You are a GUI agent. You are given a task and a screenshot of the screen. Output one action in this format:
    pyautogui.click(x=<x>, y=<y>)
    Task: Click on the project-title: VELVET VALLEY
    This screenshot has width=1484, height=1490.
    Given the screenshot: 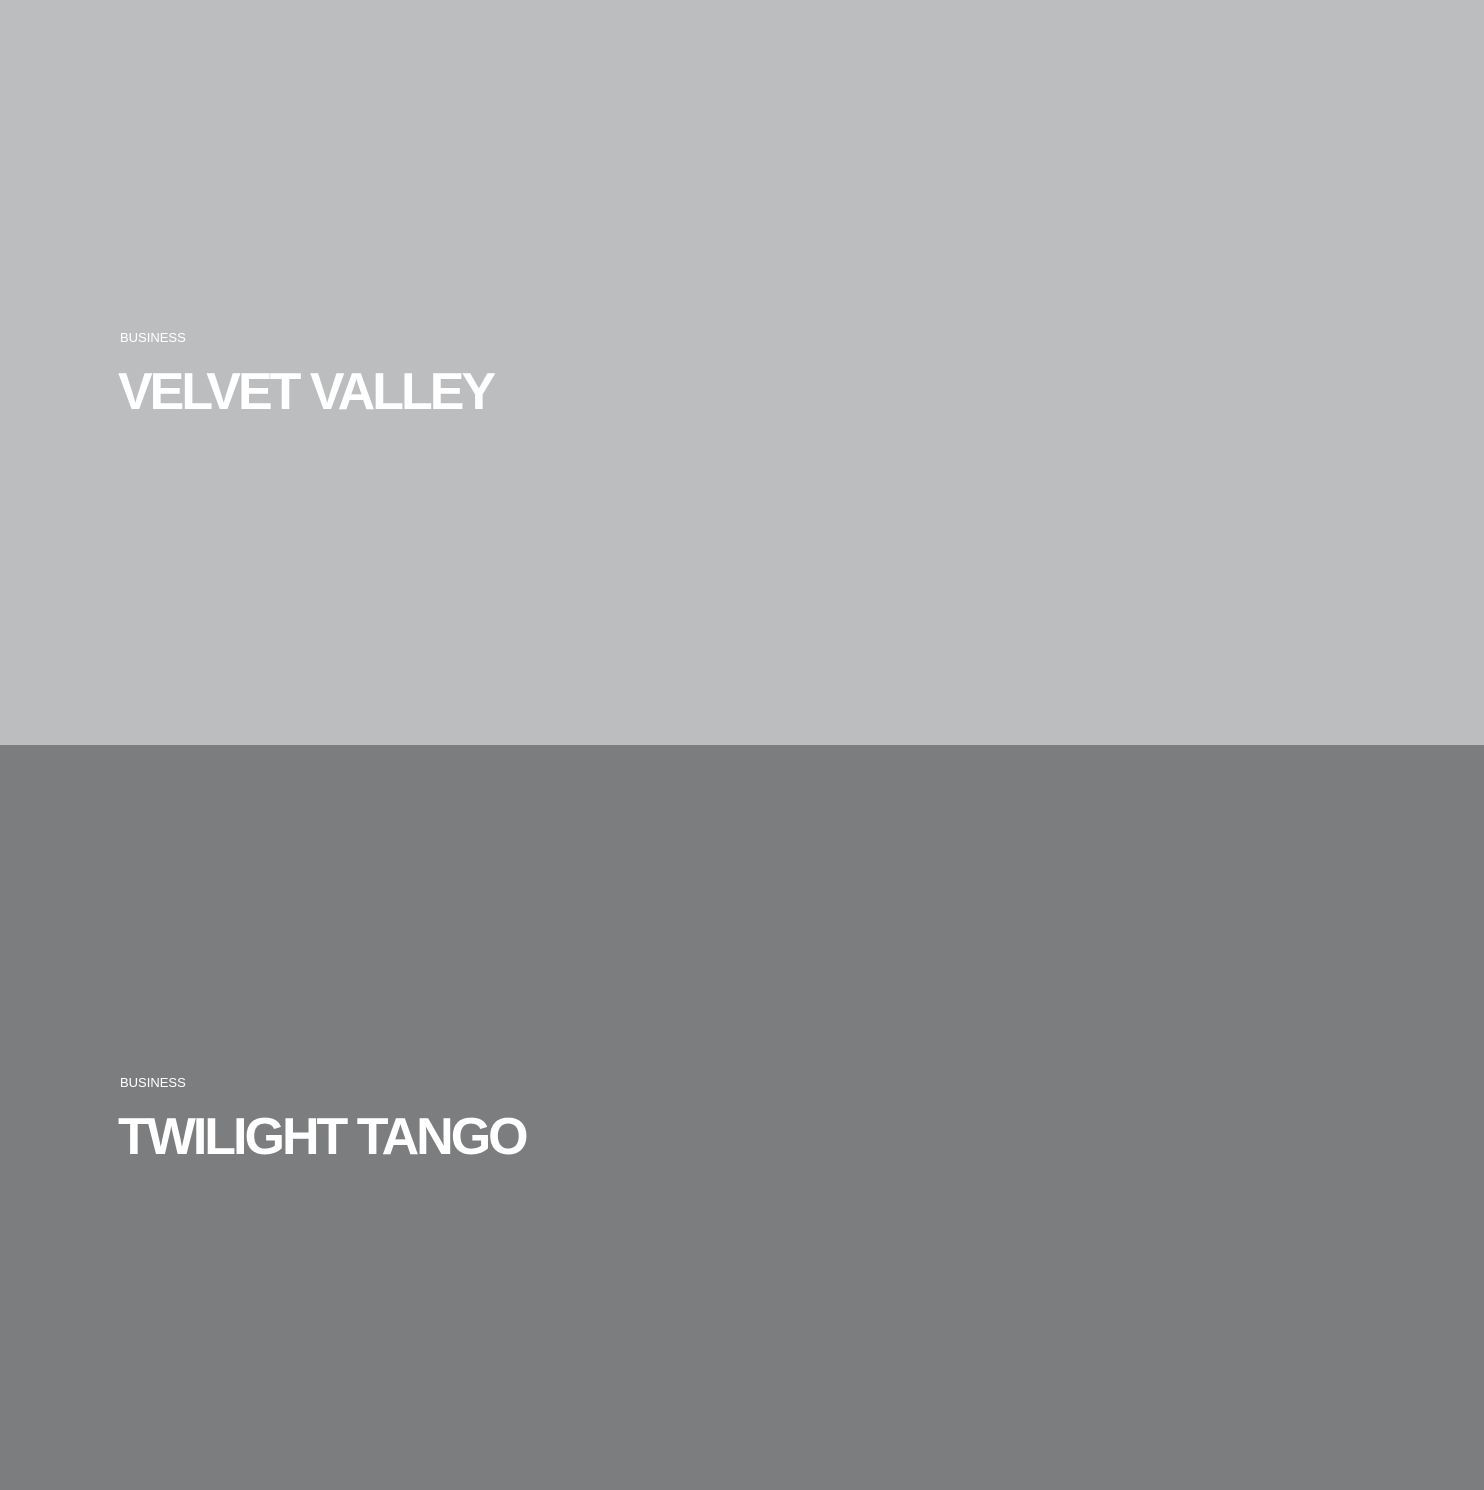 What is the action you would take?
    pyautogui.click(x=307, y=392)
    